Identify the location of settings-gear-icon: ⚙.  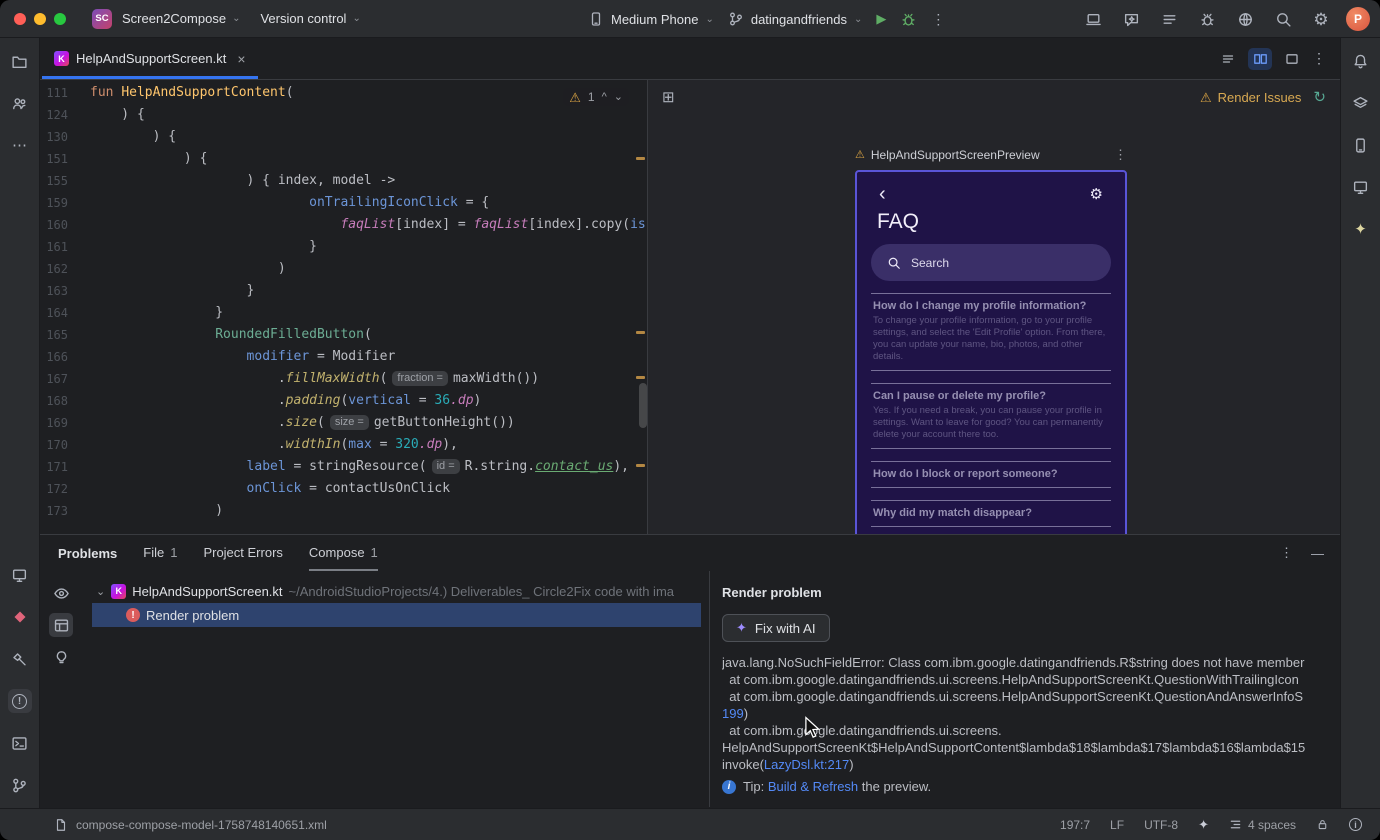
(1096, 194).